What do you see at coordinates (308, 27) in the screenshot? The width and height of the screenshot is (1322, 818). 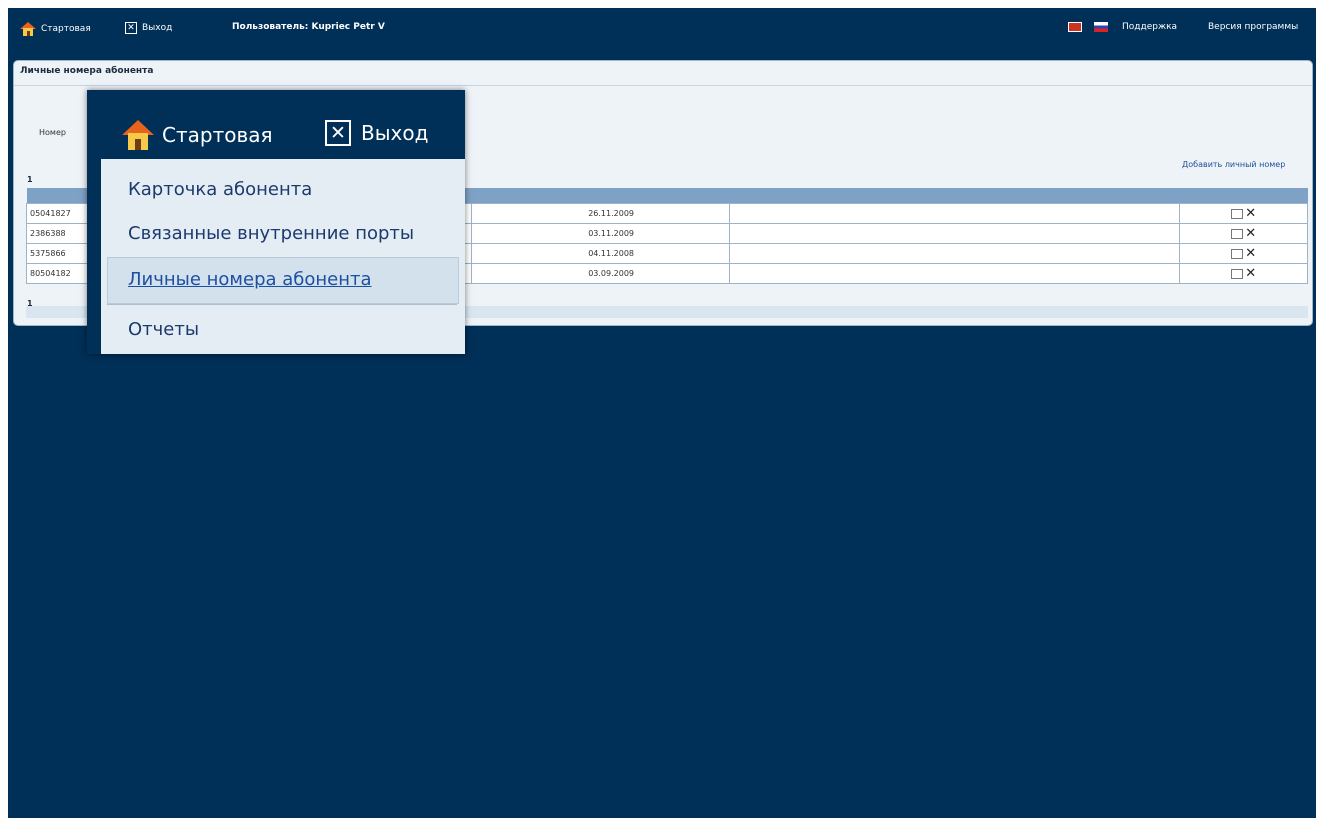 I see `user-info: Пользователь: Kupriec Petr V` at bounding box center [308, 27].